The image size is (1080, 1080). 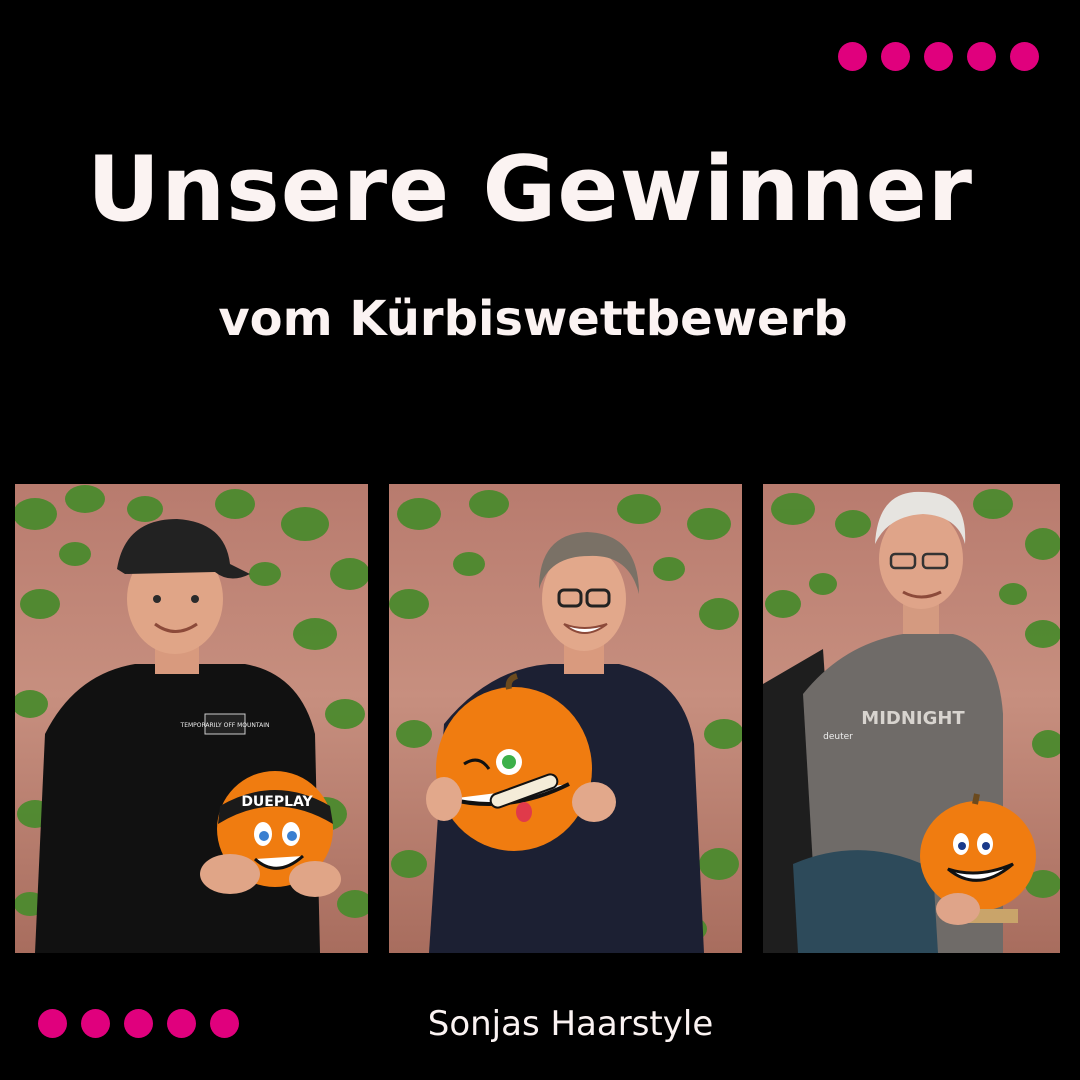 I want to click on page-title: Unsere Gewinner, so click(x=530, y=189).